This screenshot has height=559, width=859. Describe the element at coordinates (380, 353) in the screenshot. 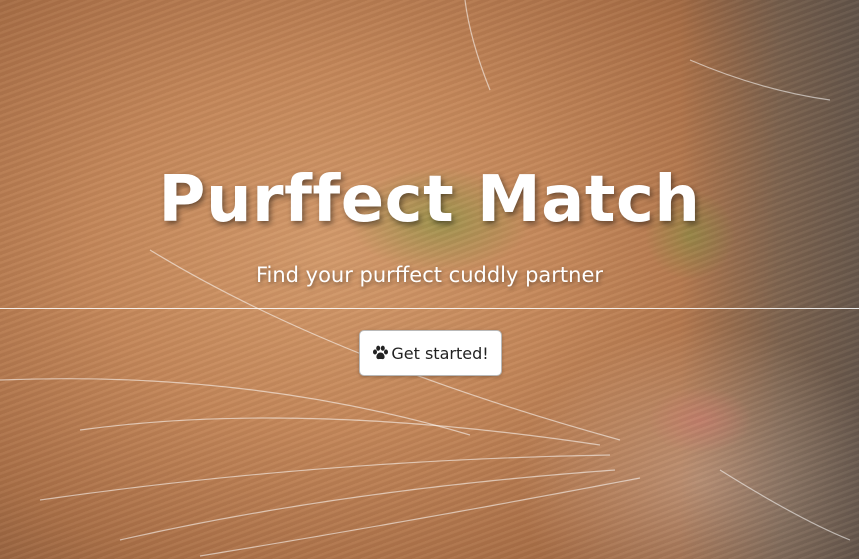

I see `paw-icon` at that location.